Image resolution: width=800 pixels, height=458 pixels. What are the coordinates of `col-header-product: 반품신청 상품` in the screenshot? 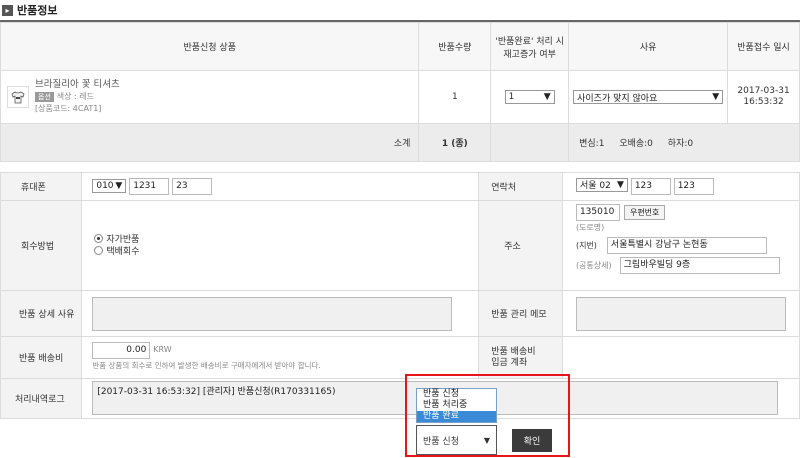 It's located at (210, 46).